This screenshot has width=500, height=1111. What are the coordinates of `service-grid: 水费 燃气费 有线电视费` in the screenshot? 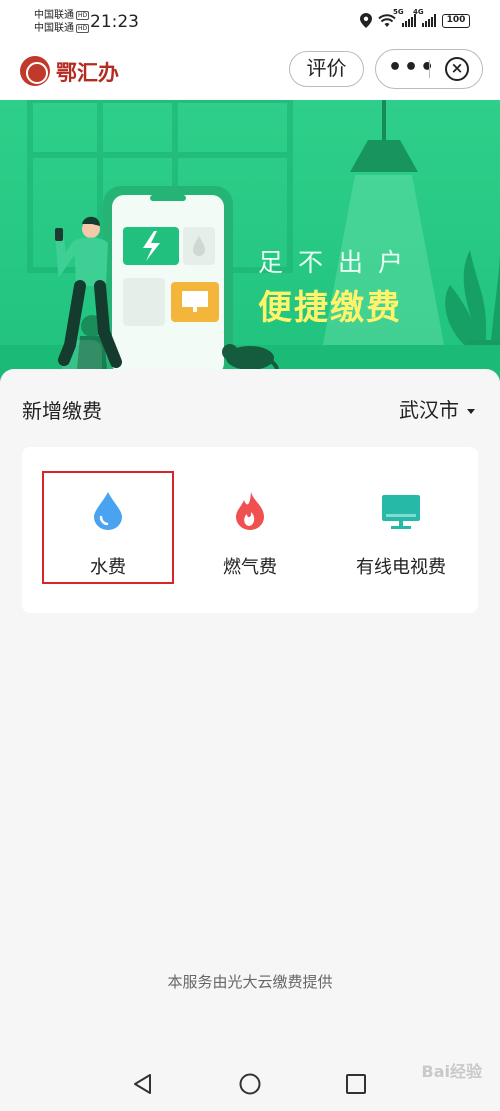 It's located at (250, 530).